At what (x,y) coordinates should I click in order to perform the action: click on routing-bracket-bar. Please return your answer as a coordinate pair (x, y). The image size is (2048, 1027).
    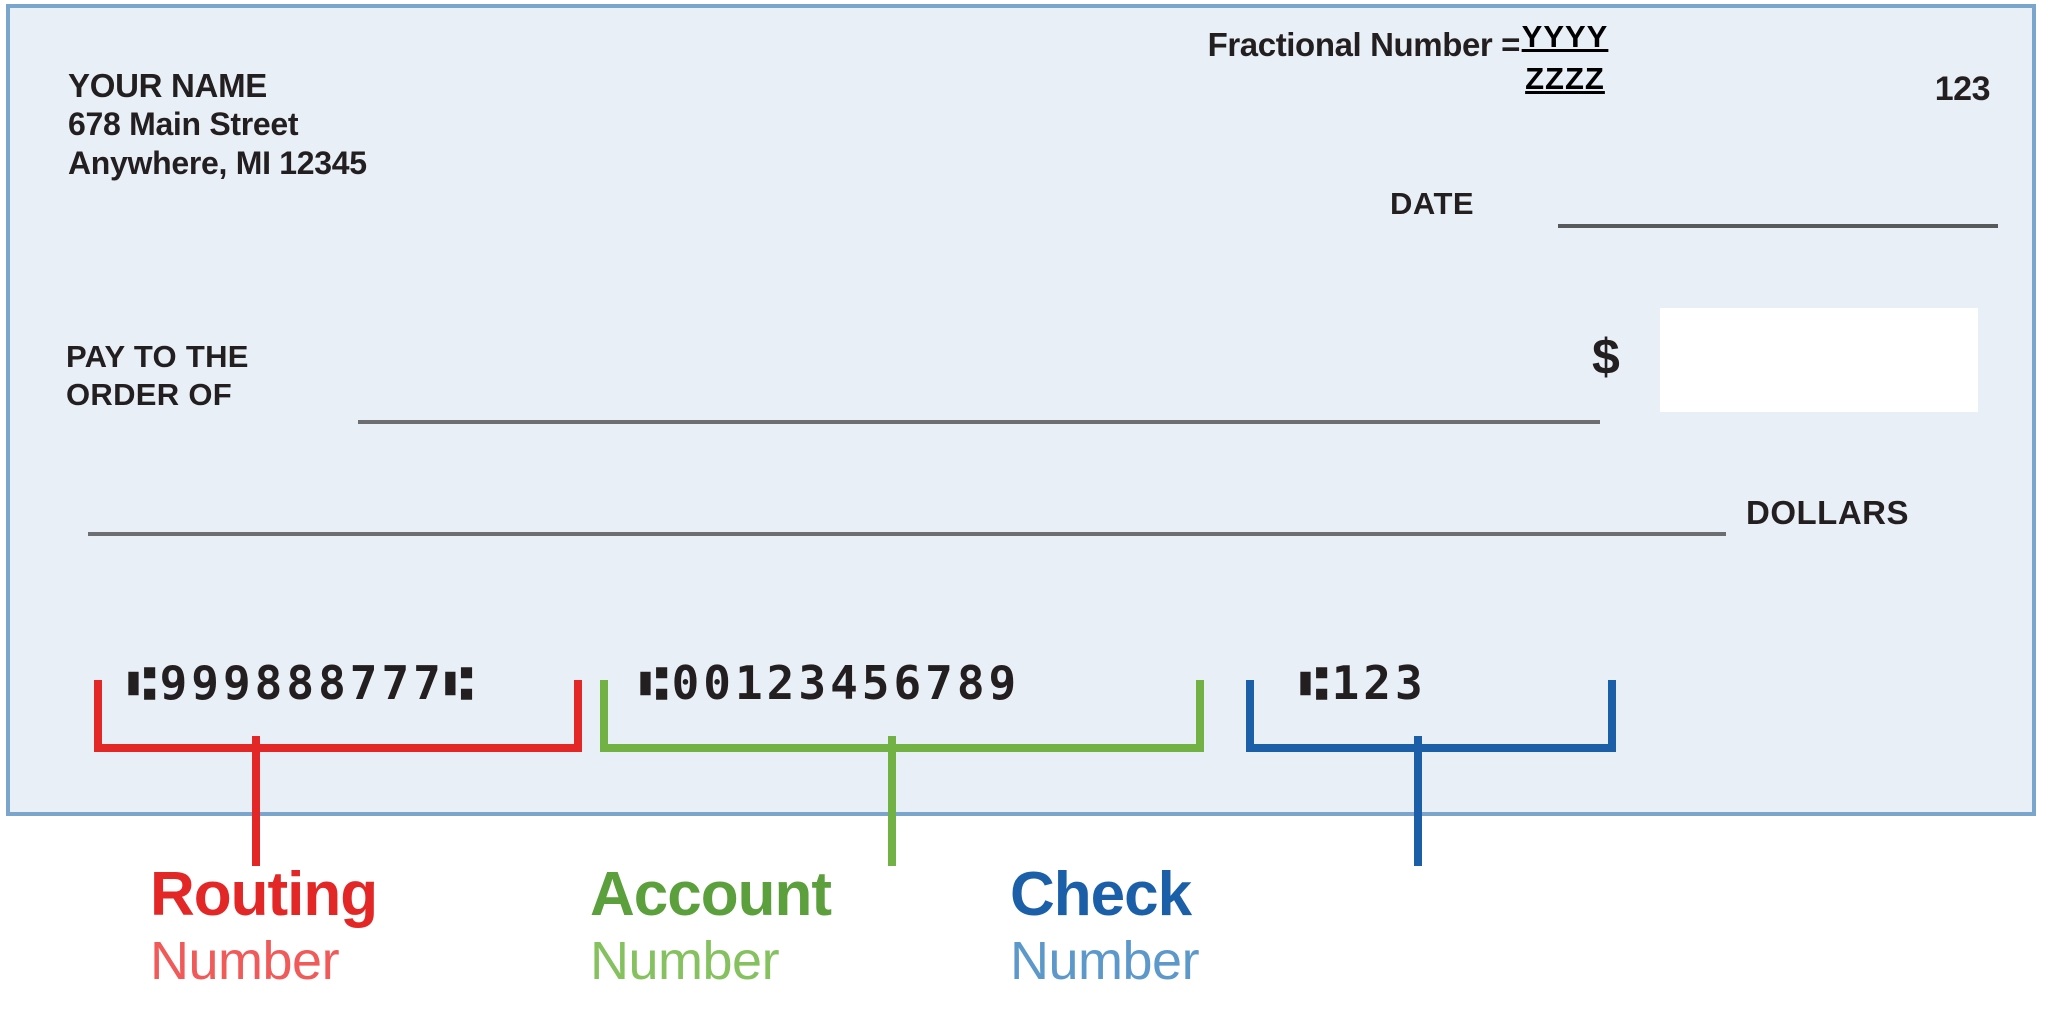
    Looking at the image, I should click on (338, 748).